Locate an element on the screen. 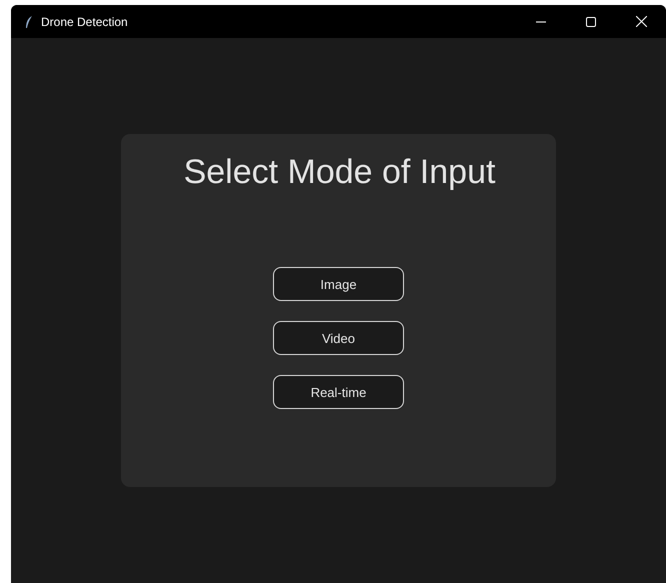 This screenshot has height=583, width=666. heading: Select Mode of Input is located at coordinates (340, 172).